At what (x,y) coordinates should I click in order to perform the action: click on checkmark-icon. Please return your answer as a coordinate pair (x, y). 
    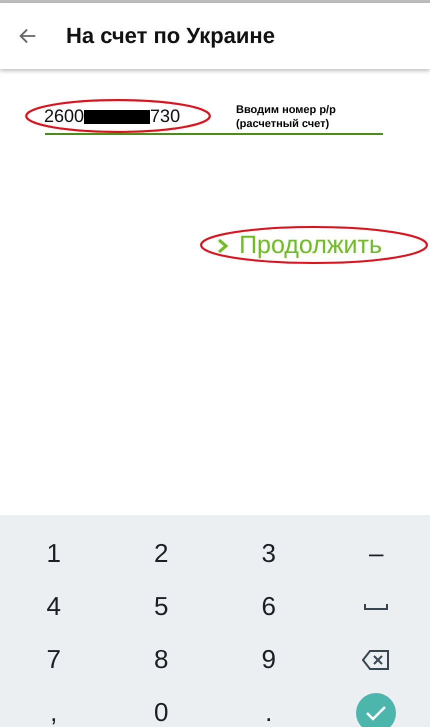
    Looking at the image, I should click on (376, 713).